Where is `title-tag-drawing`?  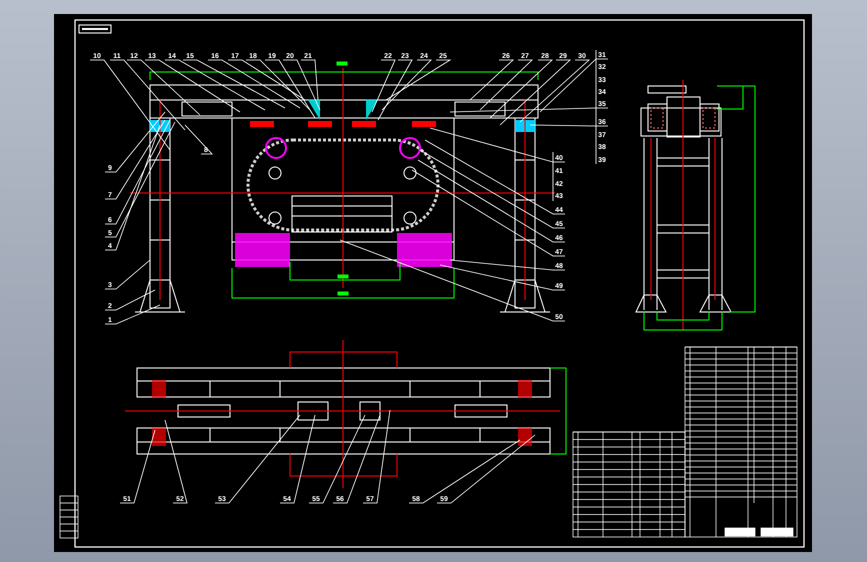
title-tag-drawing is located at coordinates (95, 29).